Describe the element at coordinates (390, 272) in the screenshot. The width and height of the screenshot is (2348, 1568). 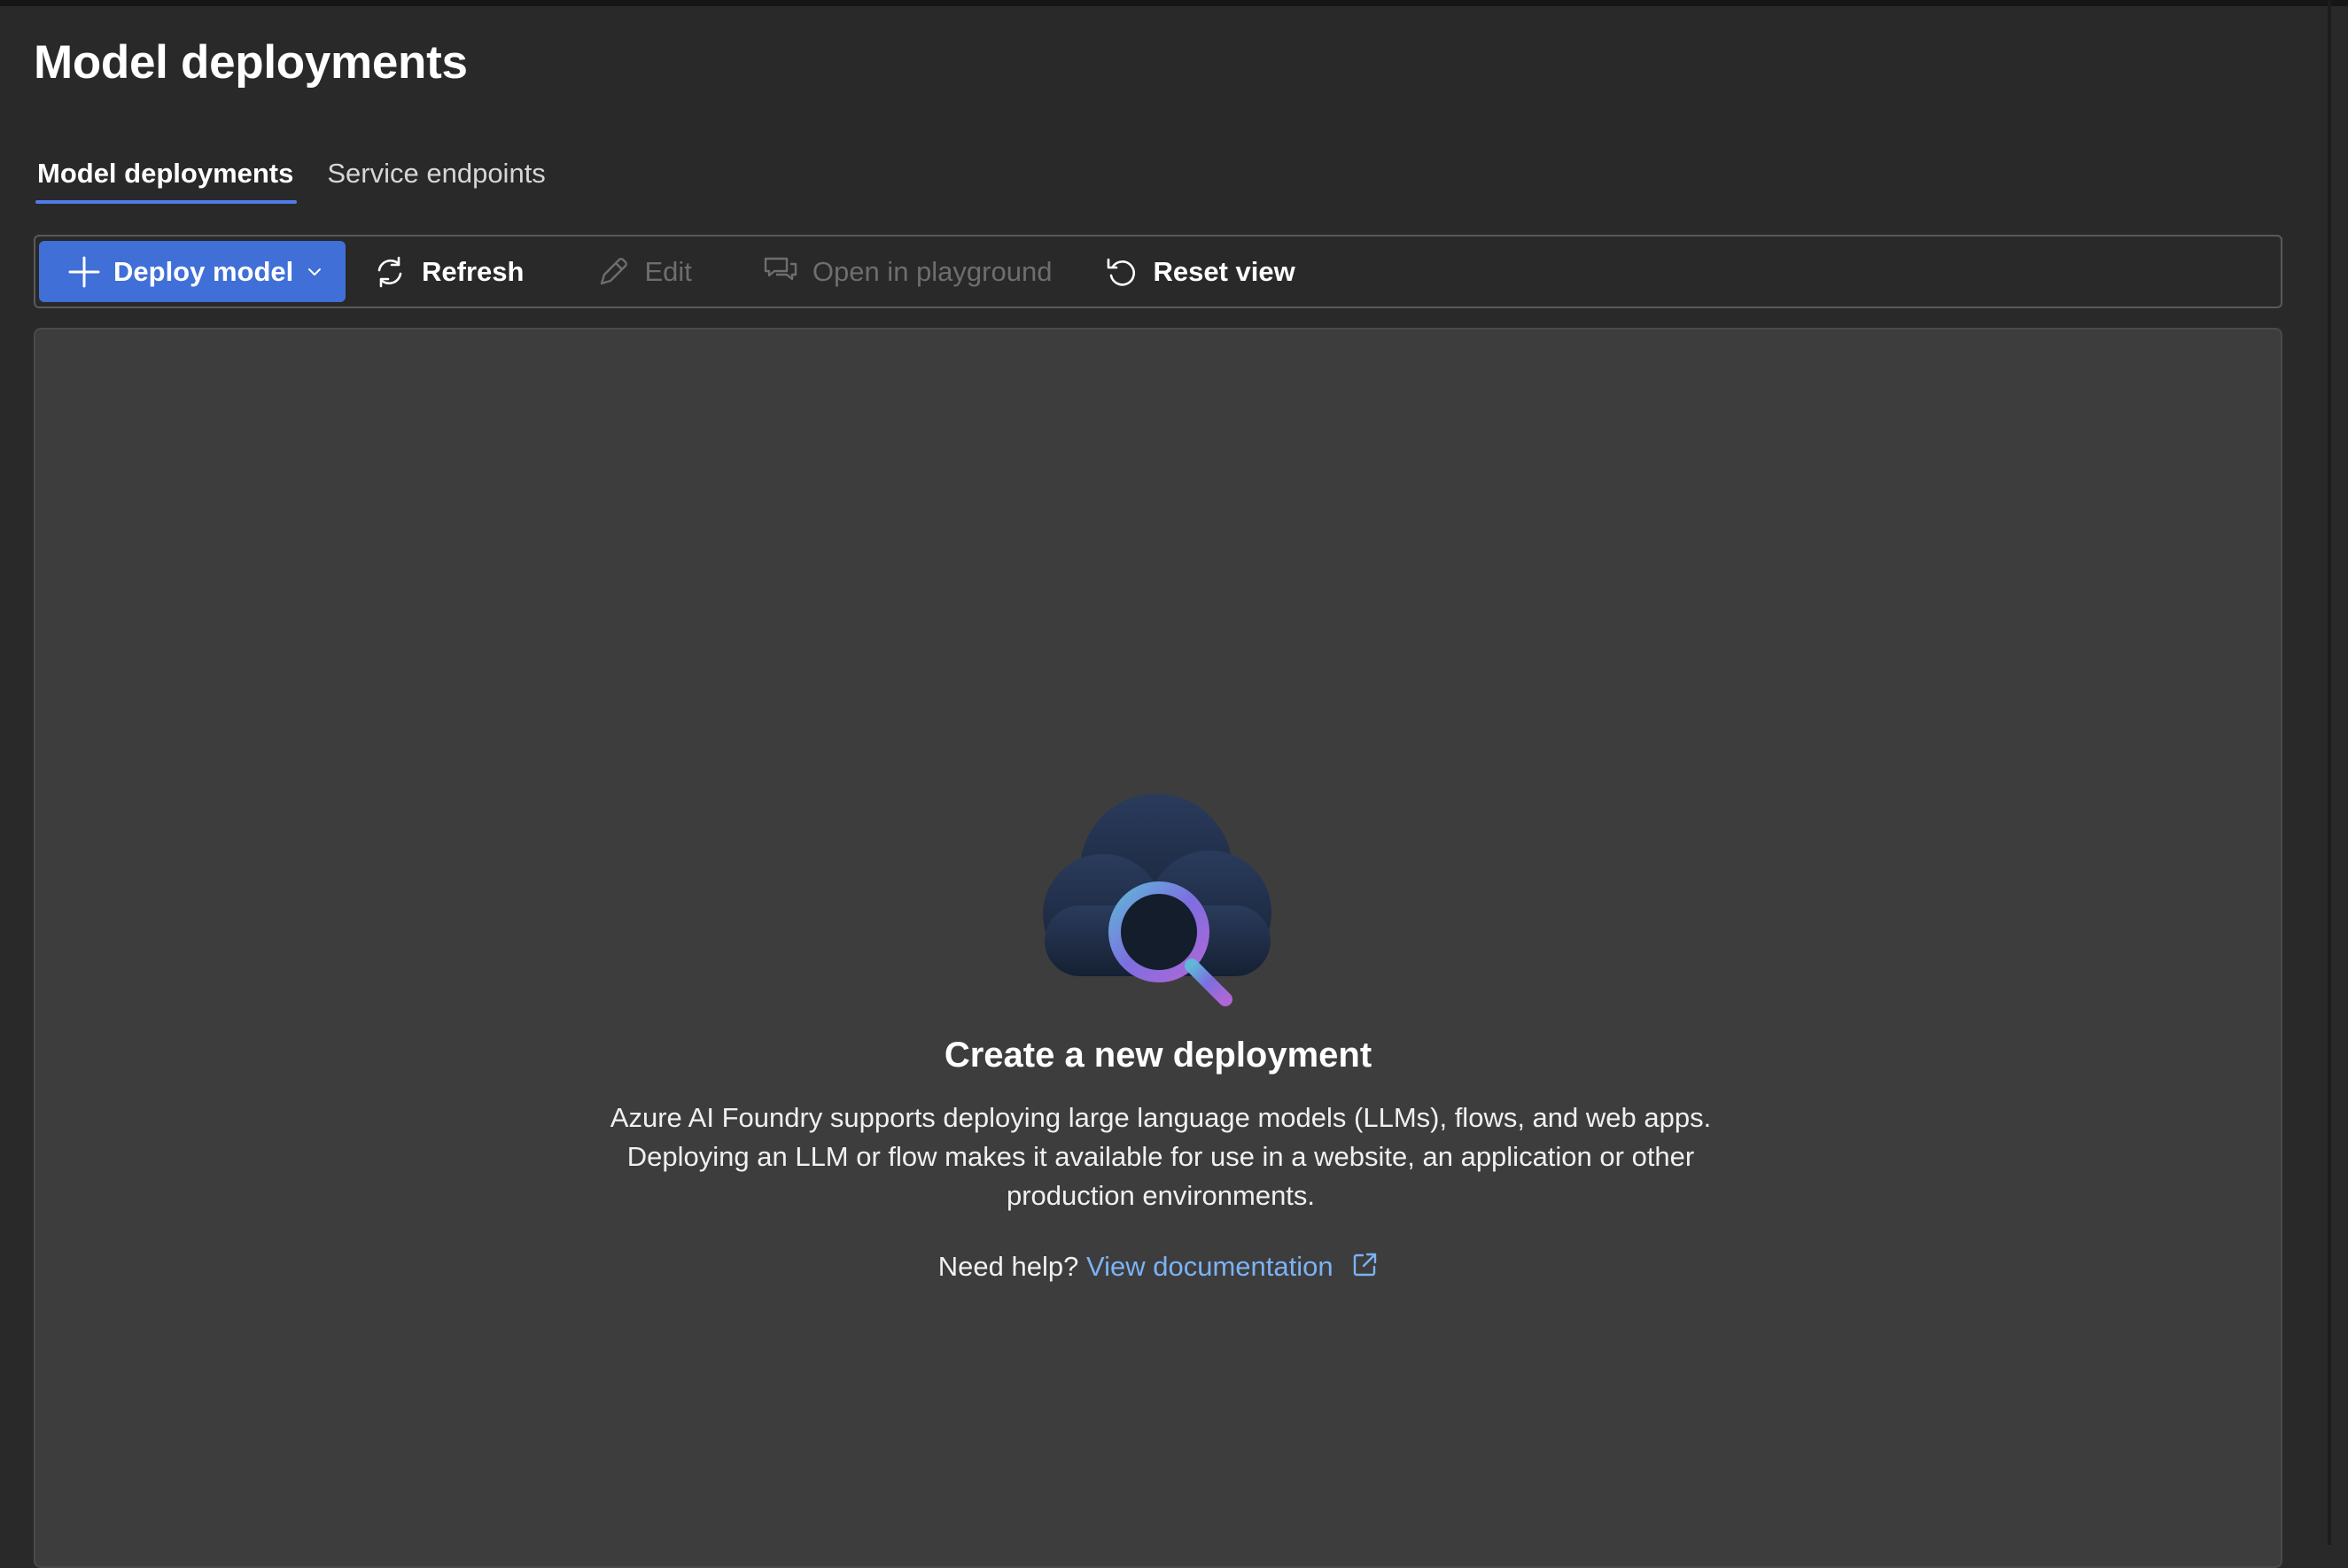
I see `refresh-icon` at that location.